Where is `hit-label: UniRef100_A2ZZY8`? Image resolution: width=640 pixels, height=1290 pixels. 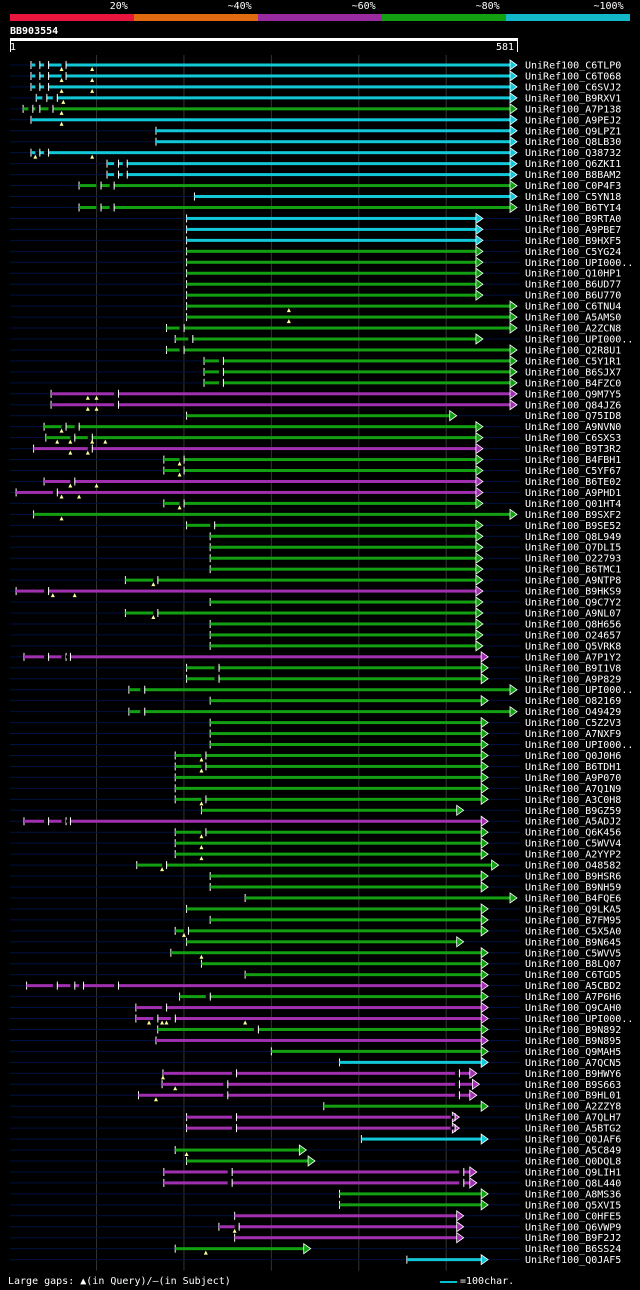 hit-label: UniRef100_A2ZZY8 is located at coordinates (573, 1107).